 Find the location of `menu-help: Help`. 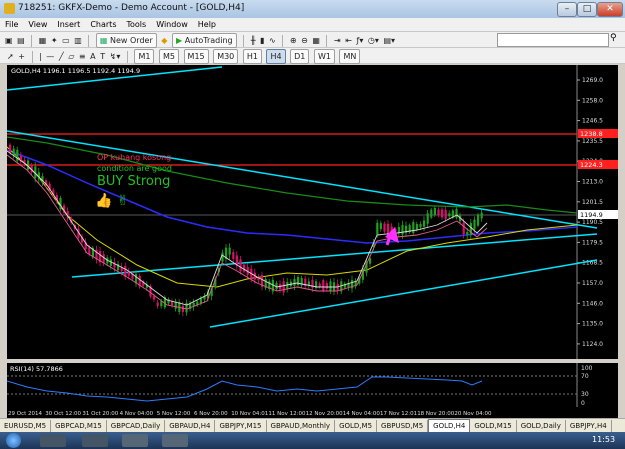

menu-help: Help is located at coordinates (207, 24).